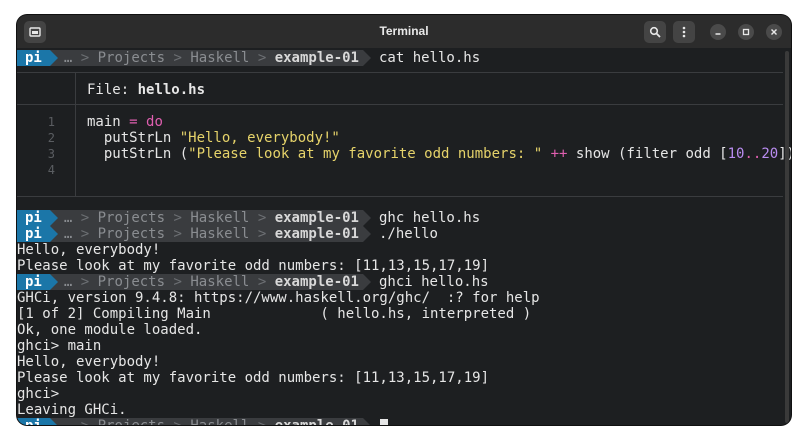 The image size is (809, 441). Describe the element at coordinates (59, 346) in the screenshot. I see `output-line: ghci> main` at that location.